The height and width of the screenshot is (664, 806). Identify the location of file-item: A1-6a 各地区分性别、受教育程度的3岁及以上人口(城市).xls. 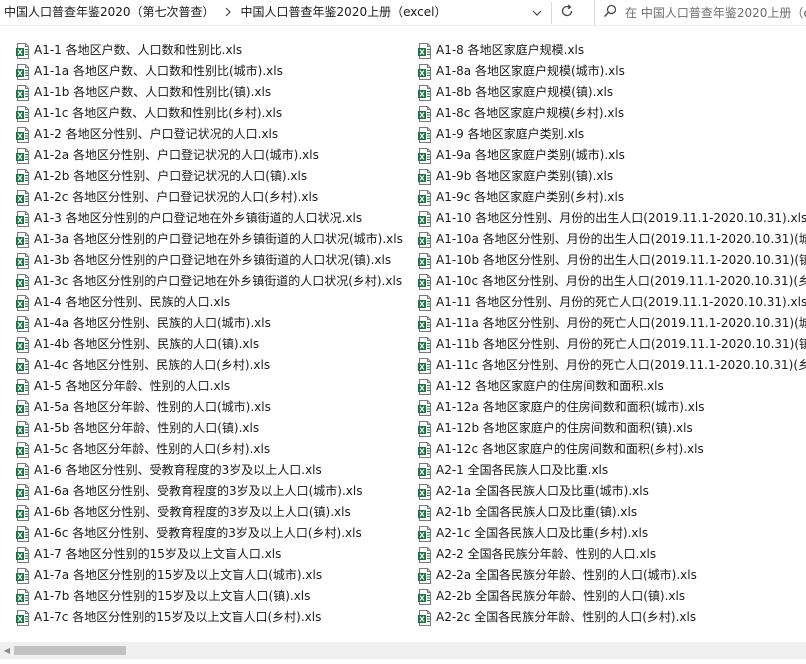
(214, 491).